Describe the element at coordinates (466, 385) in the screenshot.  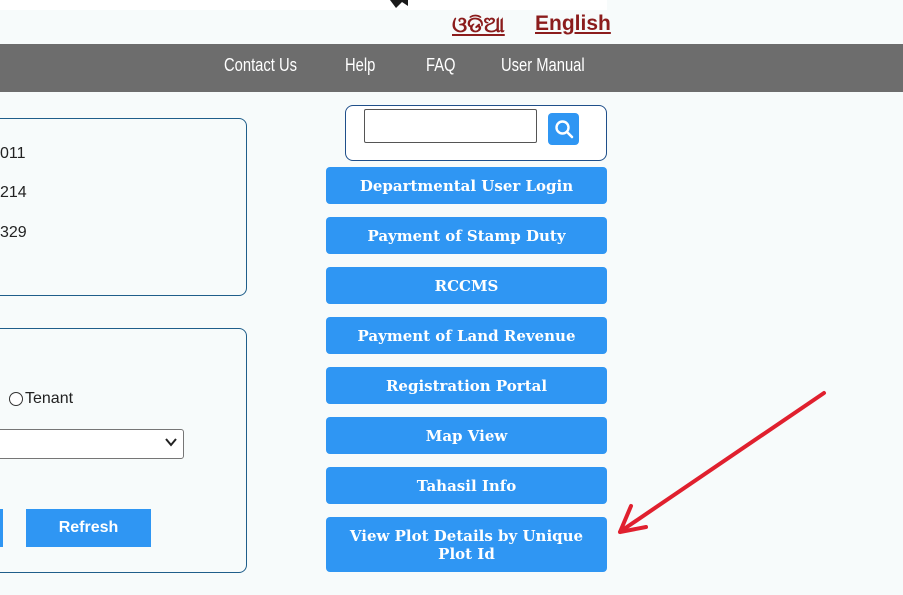
I see `registration-portal-button: Registration Portal` at that location.